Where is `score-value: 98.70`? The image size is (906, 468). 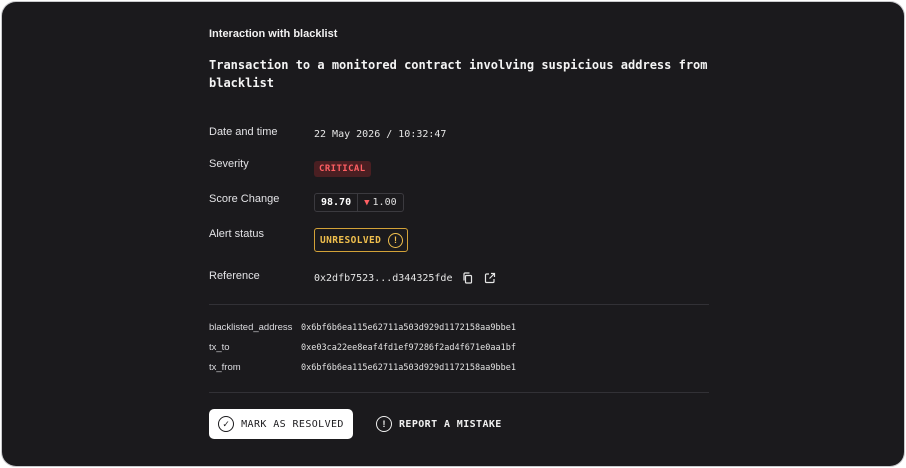
score-value: 98.70 is located at coordinates (337, 202).